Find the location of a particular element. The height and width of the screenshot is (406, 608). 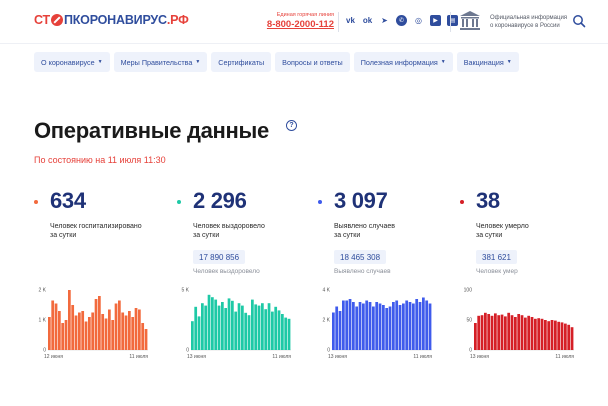

nav-item-vaccination: Вакцинация ▼ is located at coordinates (487, 62).